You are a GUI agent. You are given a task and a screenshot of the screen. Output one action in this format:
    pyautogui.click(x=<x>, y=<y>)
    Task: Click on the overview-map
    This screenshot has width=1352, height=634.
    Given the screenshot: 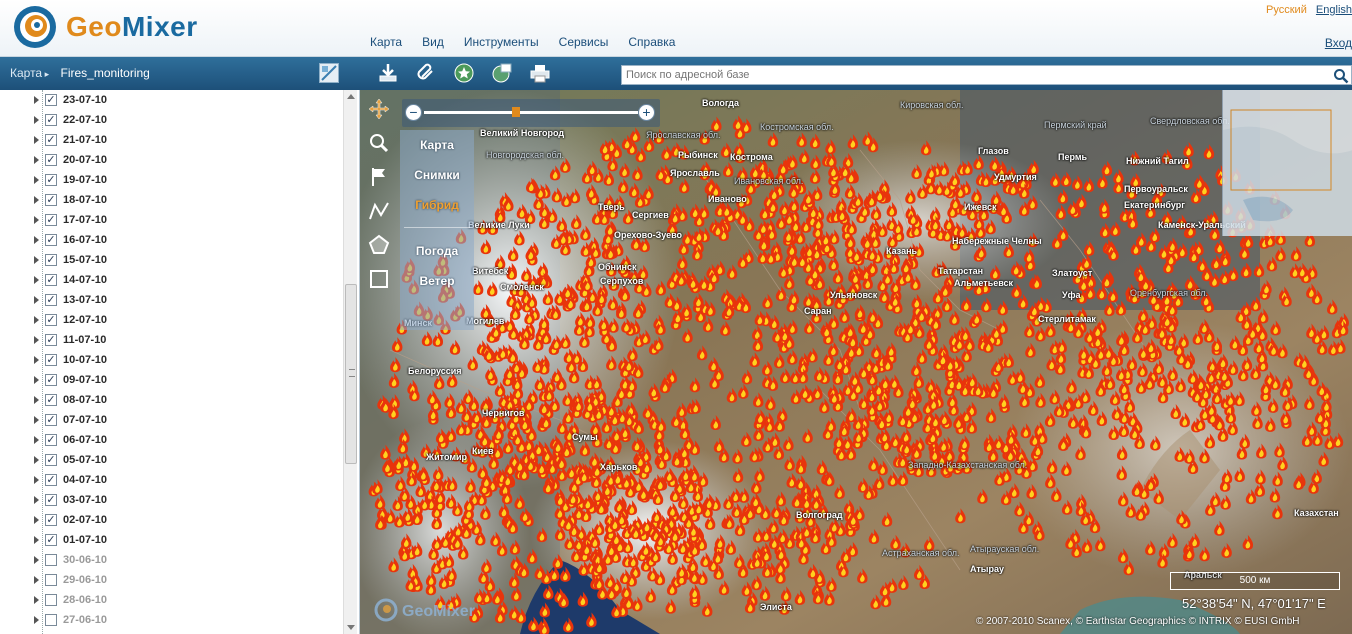 What is the action you would take?
    pyautogui.click(x=1287, y=163)
    